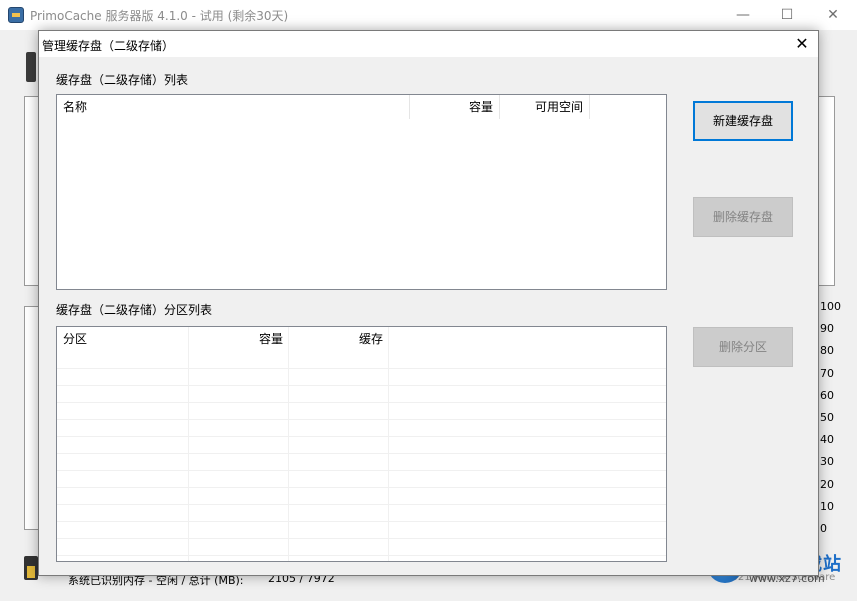  Describe the element at coordinates (134, 310) in the screenshot. I see `partition-list-label: 缓存盘（二级存储）分区列表` at that location.